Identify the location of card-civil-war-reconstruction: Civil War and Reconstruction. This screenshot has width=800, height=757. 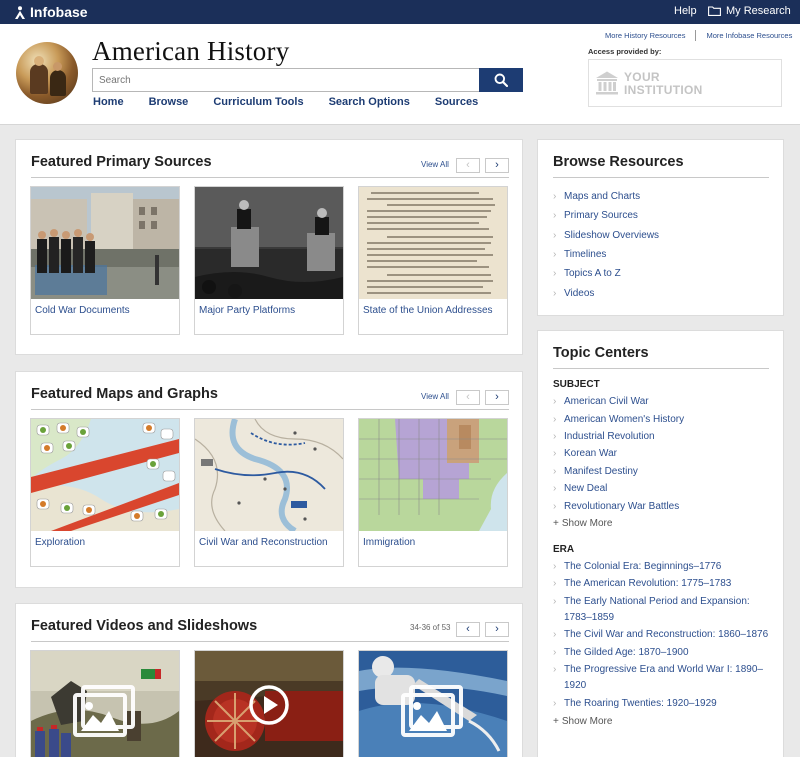
(269, 492).